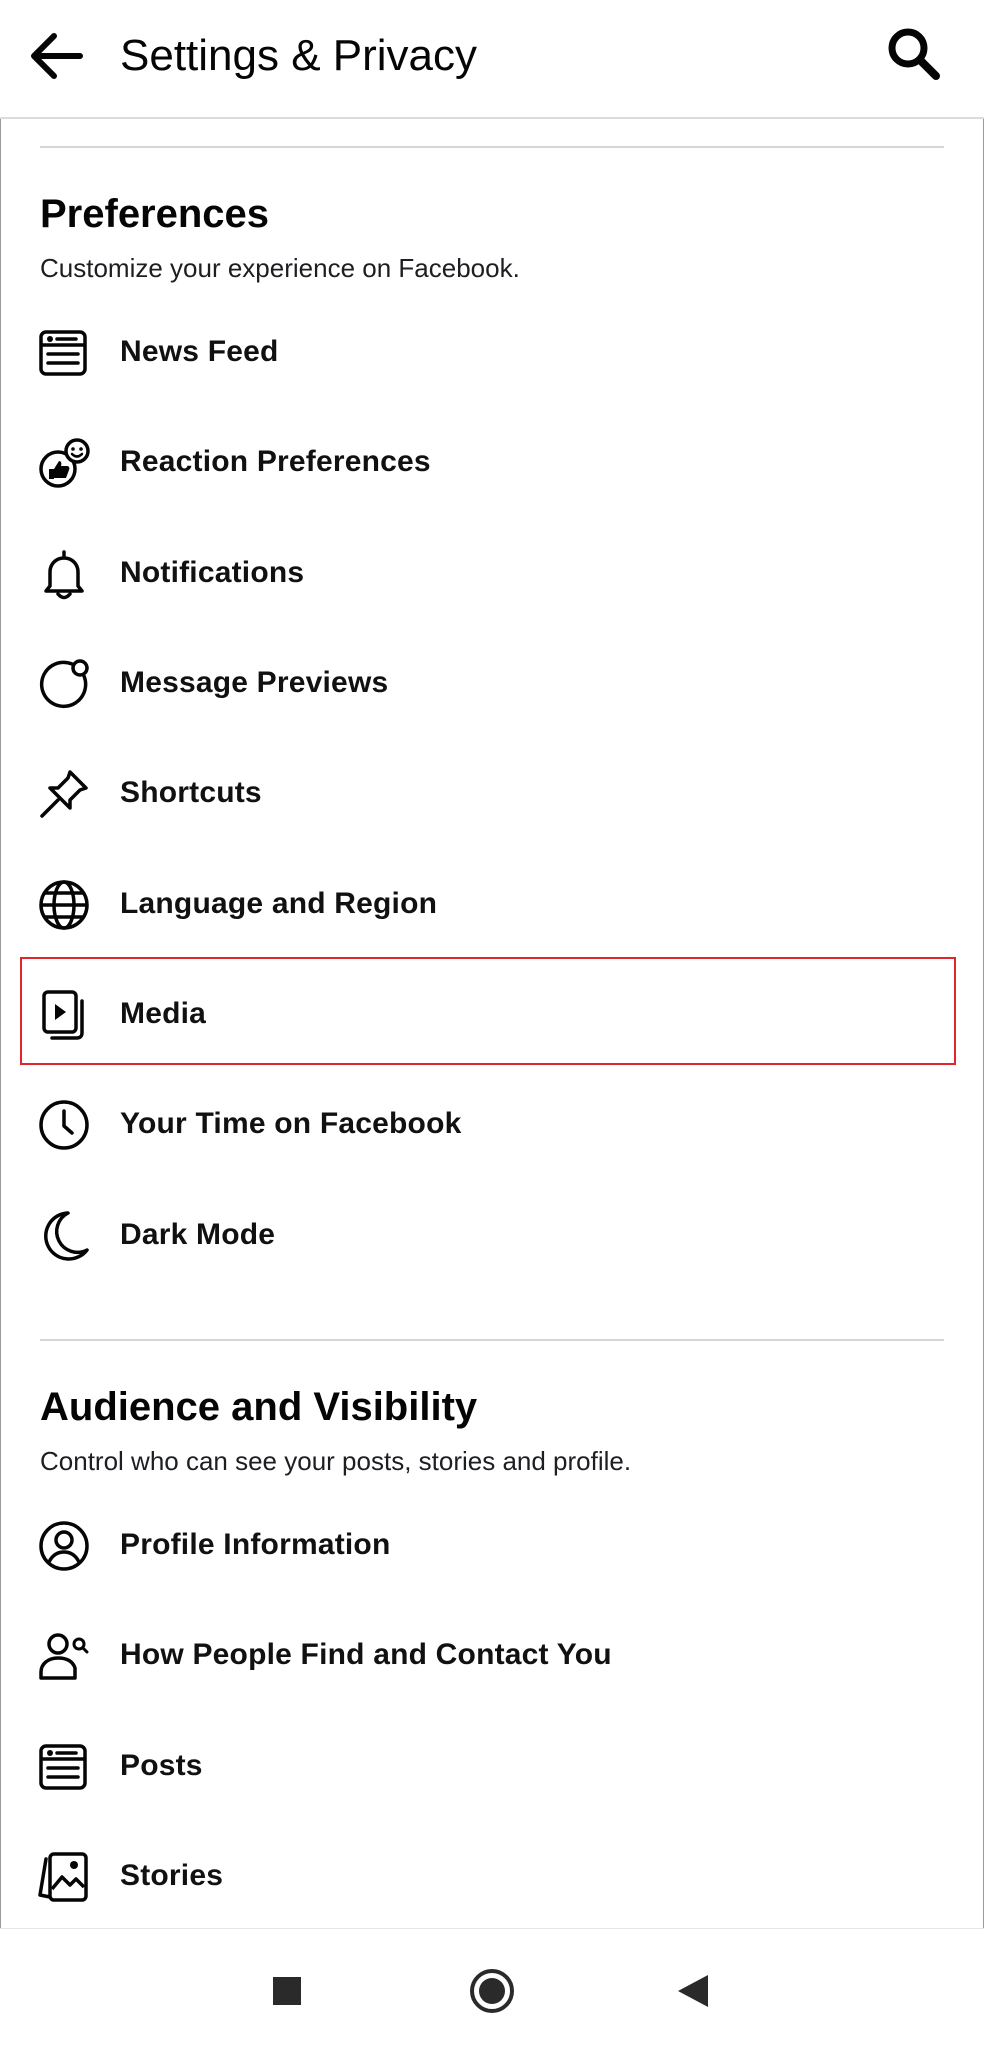  I want to click on home-circle-icon, so click(492, 1991).